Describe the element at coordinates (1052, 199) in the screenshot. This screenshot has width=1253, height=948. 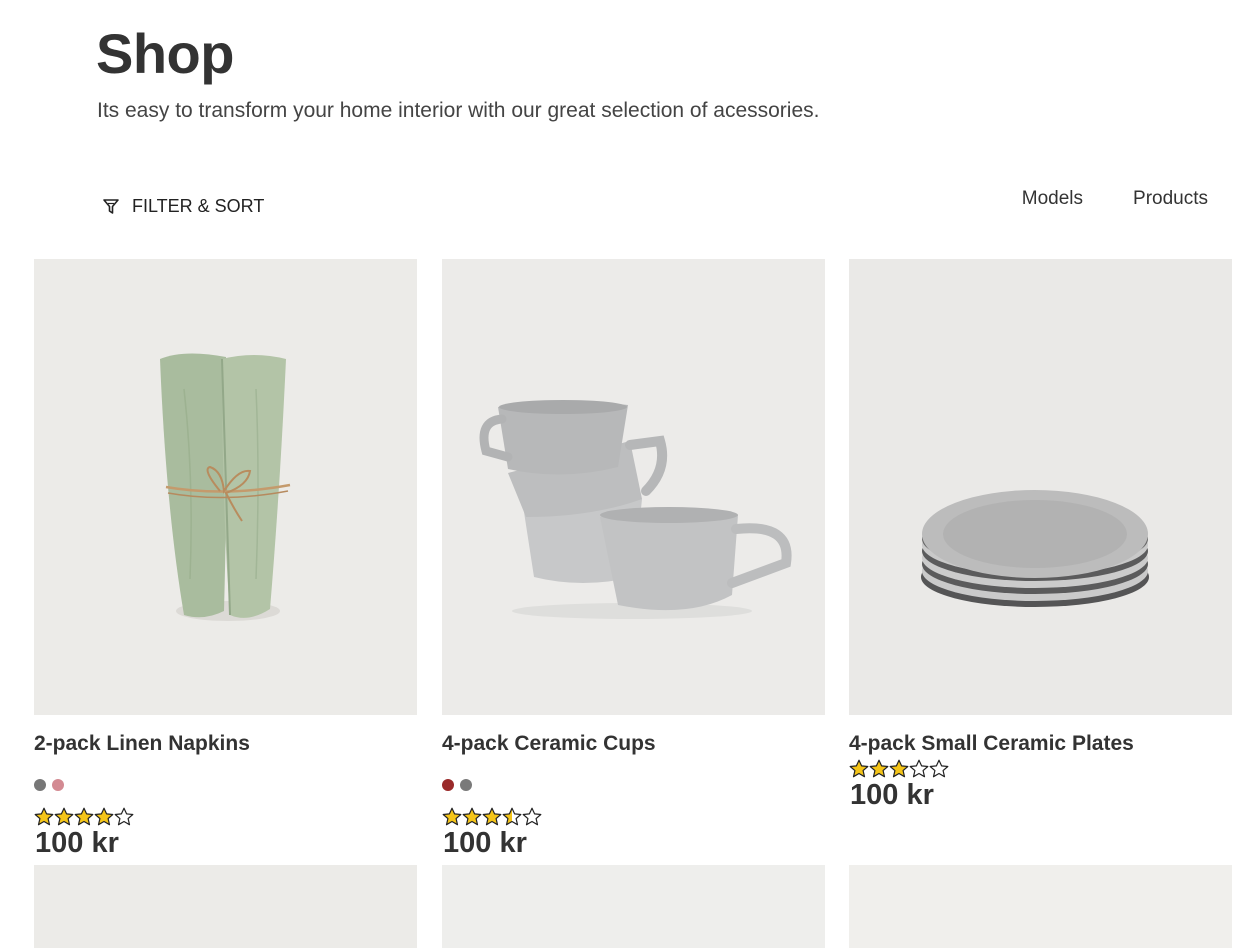
I see `view-models-link: Models` at that location.